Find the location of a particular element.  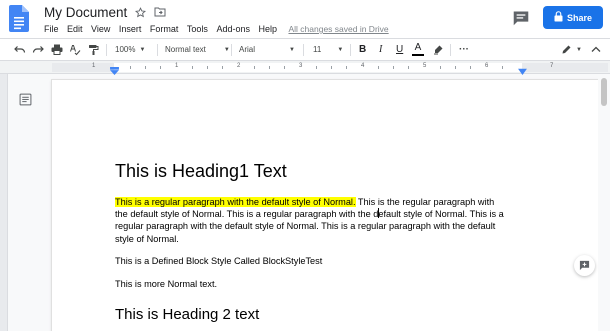

font-size-value: 11 is located at coordinates (317, 49).